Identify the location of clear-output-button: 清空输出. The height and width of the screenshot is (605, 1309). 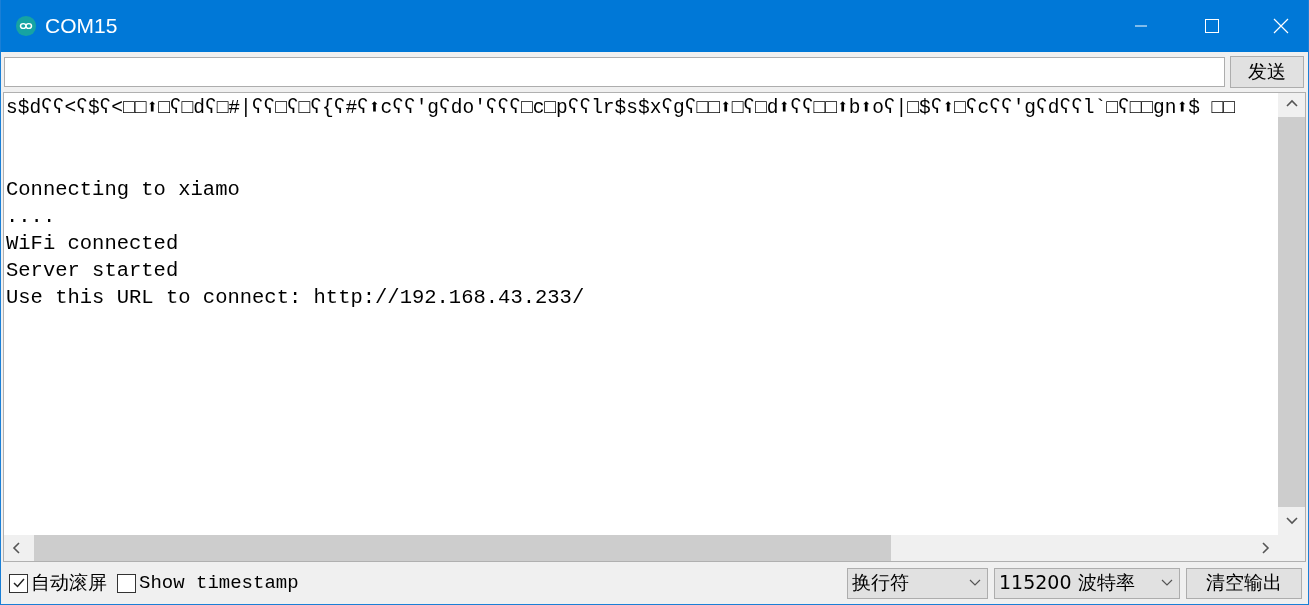
(1244, 583).